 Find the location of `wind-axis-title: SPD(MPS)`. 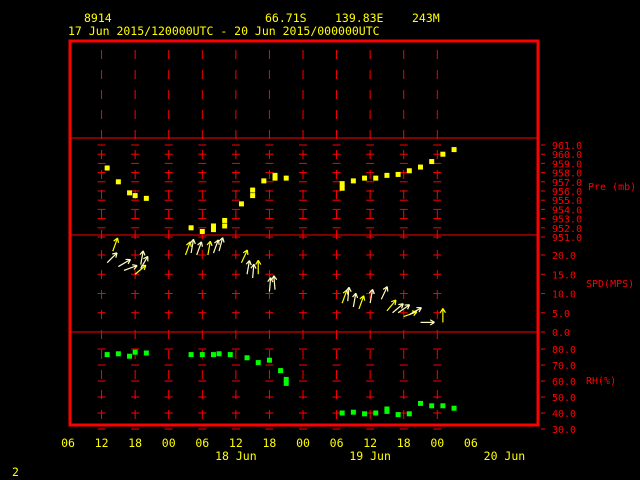

wind-axis-title: SPD(MPS) is located at coordinates (610, 284).